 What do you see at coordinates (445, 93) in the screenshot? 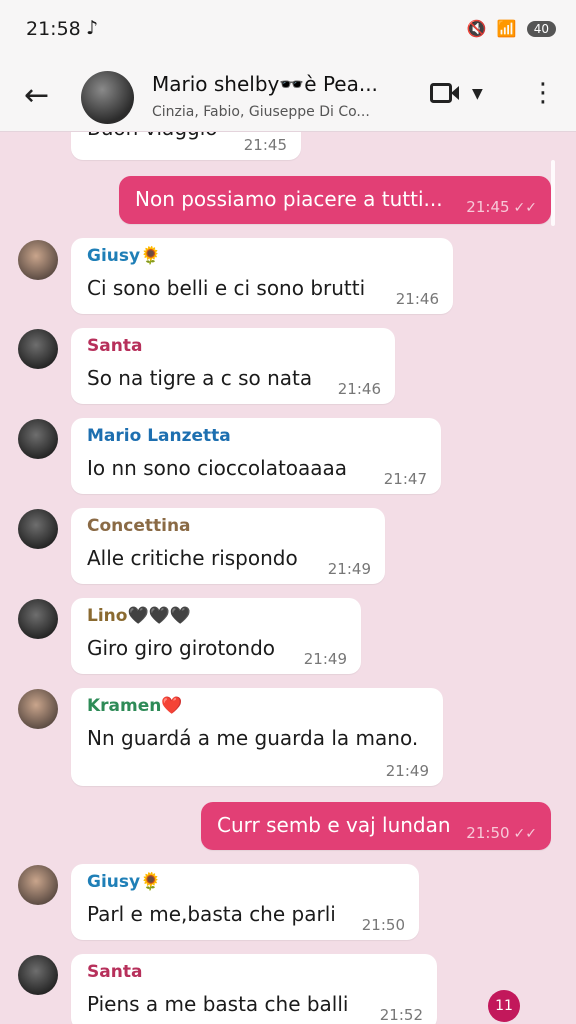
I see `video-call-icon` at bounding box center [445, 93].